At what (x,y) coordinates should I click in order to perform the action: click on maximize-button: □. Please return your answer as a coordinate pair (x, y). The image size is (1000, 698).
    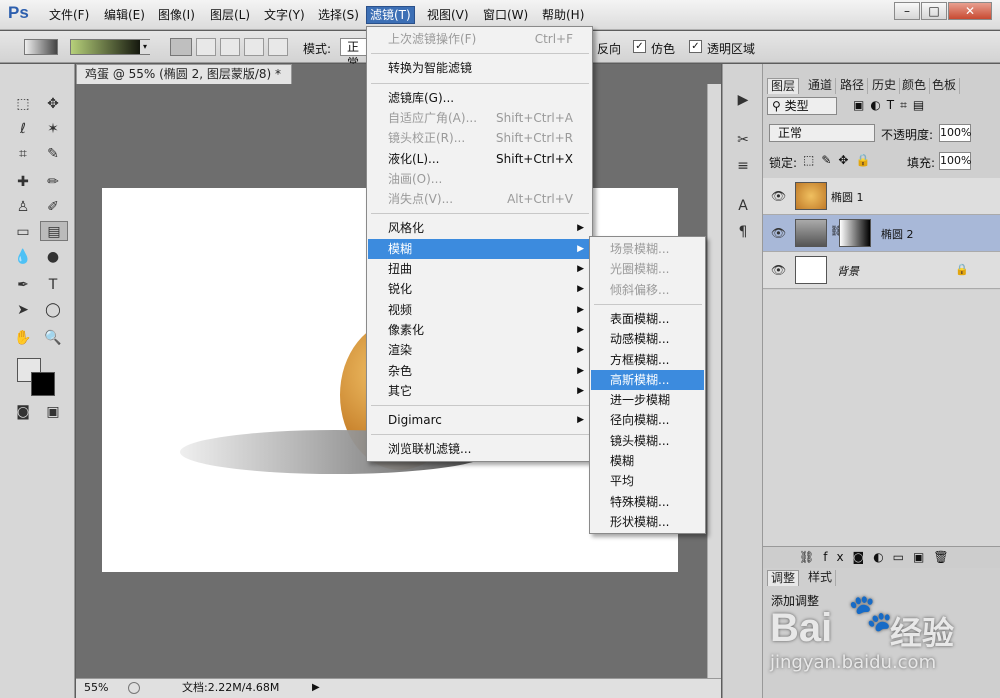
    Looking at the image, I should click on (934, 11).